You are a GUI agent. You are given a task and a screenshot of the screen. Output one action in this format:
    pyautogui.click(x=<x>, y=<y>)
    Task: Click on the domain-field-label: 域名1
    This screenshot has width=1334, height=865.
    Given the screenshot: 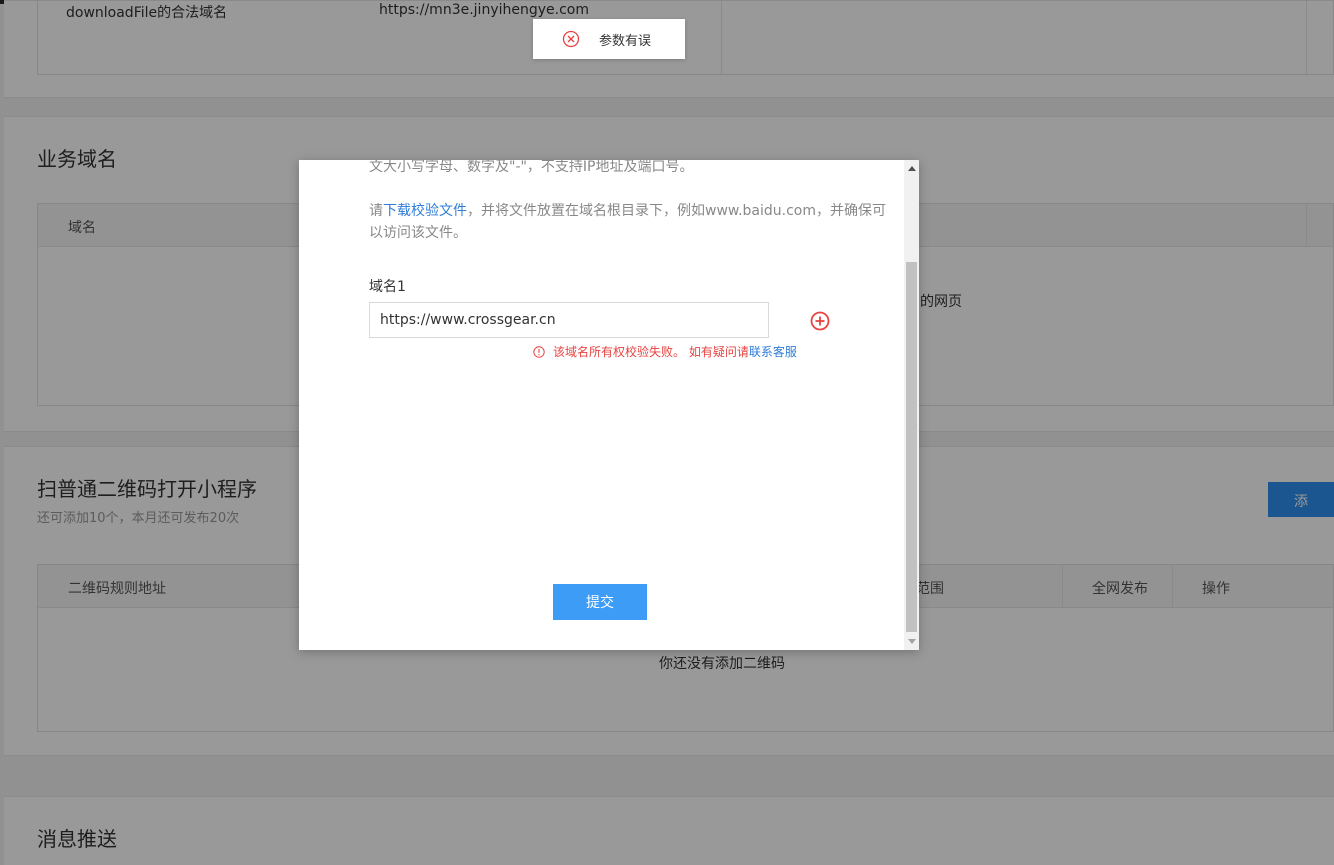 What is the action you would take?
    pyautogui.click(x=387, y=287)
    